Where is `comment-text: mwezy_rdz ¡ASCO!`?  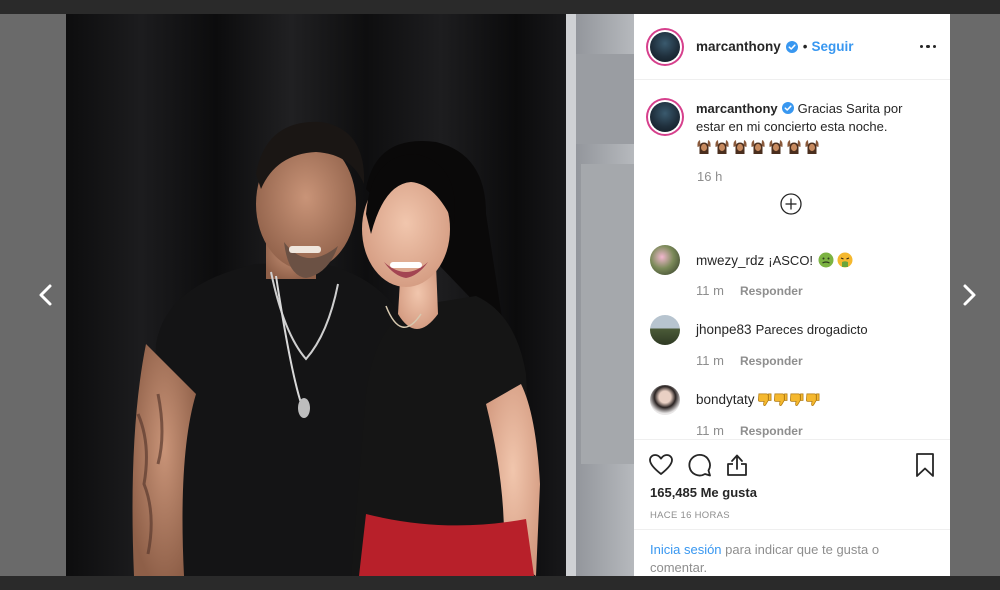 comment-text: mwezy_rdz ¡ASCO! is located at coordinates (774, 260).